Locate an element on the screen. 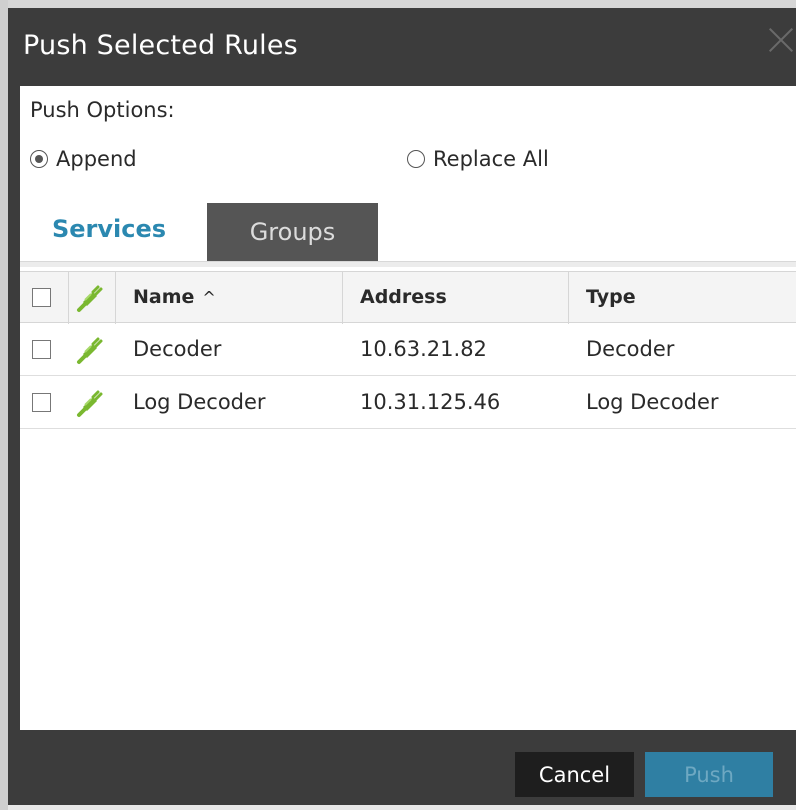 The height and width of the screenshot is (810, 796). row-address: 10.63.21.82 is located at coordinates (423, 349).